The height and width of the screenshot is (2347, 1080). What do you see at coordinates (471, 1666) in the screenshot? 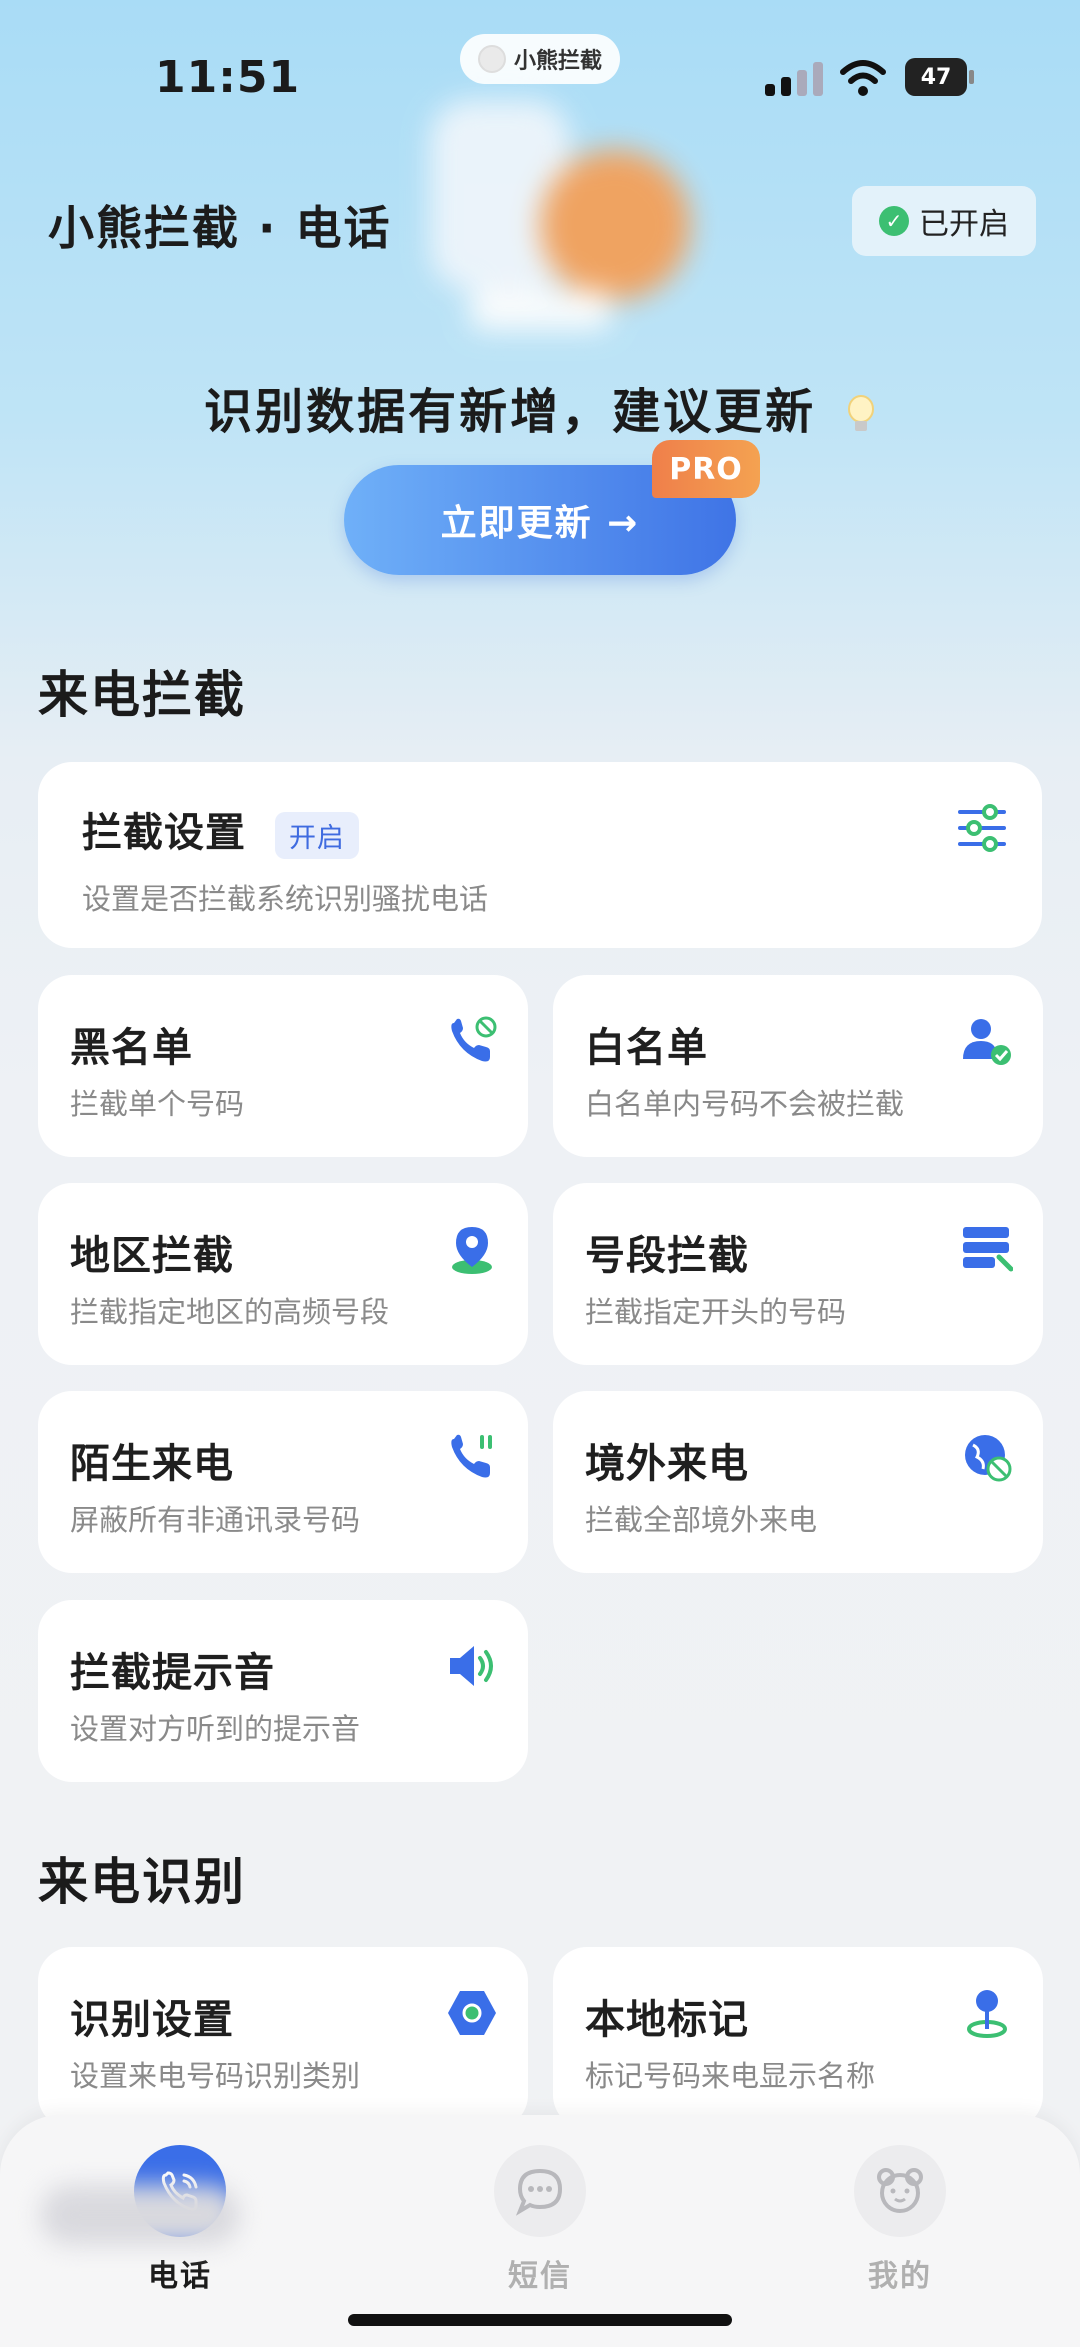
I see `speaker-icon` at bounding box center [471, 1666].